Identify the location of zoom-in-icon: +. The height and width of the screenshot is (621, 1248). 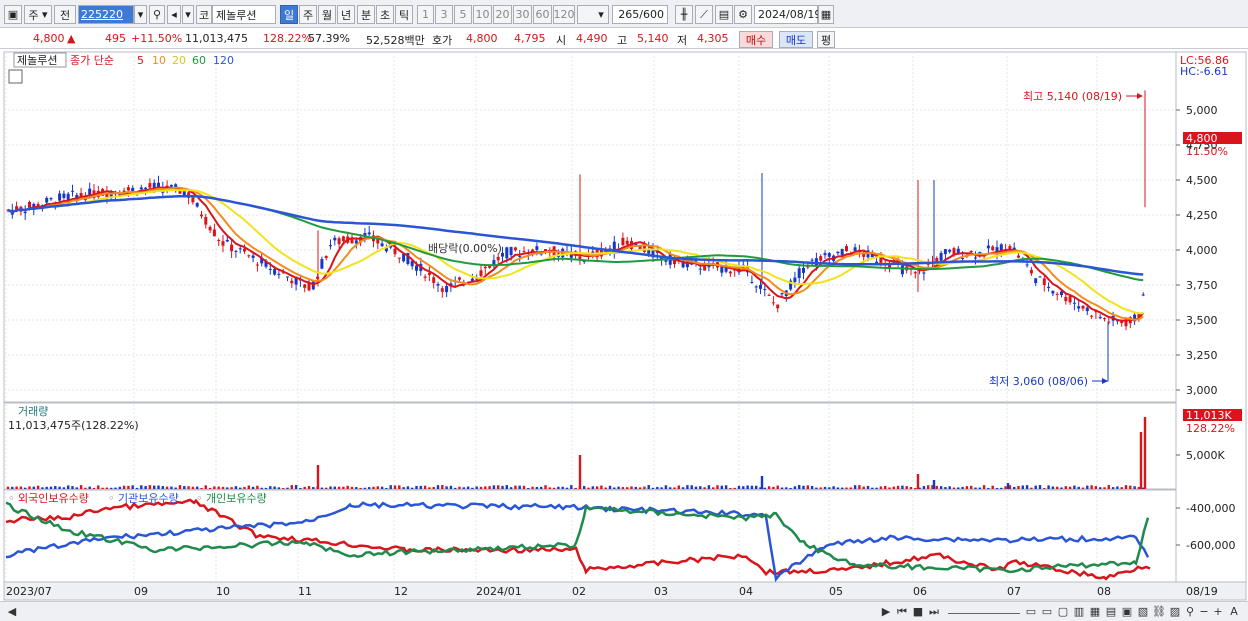
(1218, 611).